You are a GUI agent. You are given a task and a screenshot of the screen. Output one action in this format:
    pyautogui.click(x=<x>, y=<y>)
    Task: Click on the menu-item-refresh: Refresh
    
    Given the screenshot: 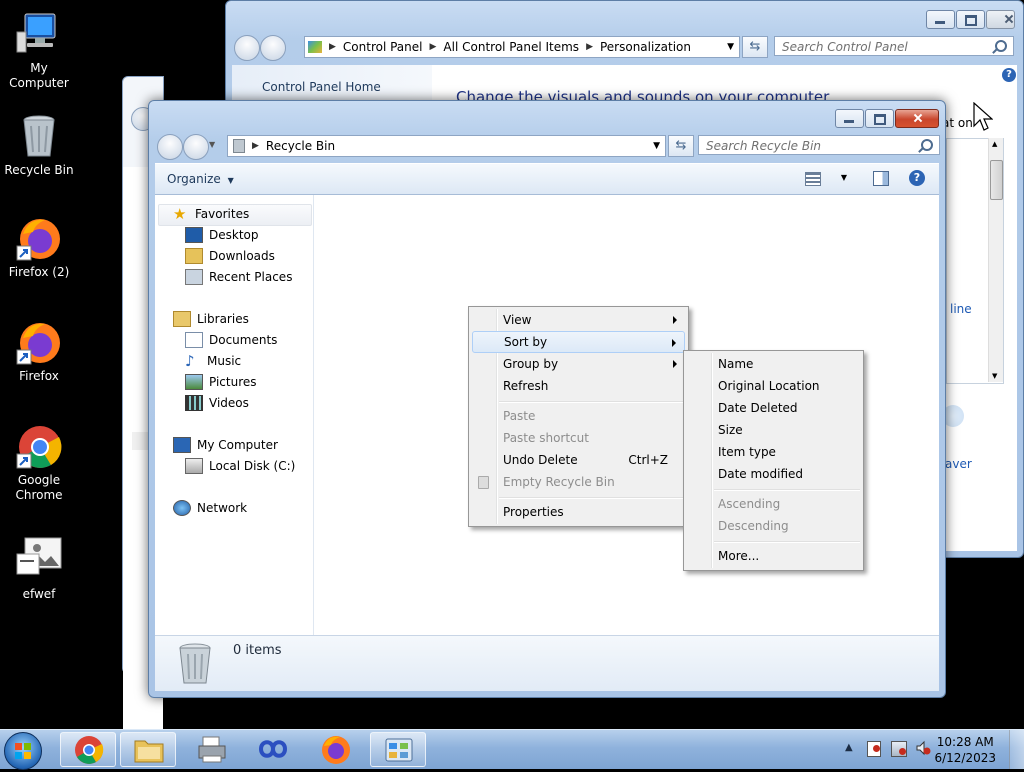 What is the action you would take?
    pyautogui.click(x=578, y=386)
    